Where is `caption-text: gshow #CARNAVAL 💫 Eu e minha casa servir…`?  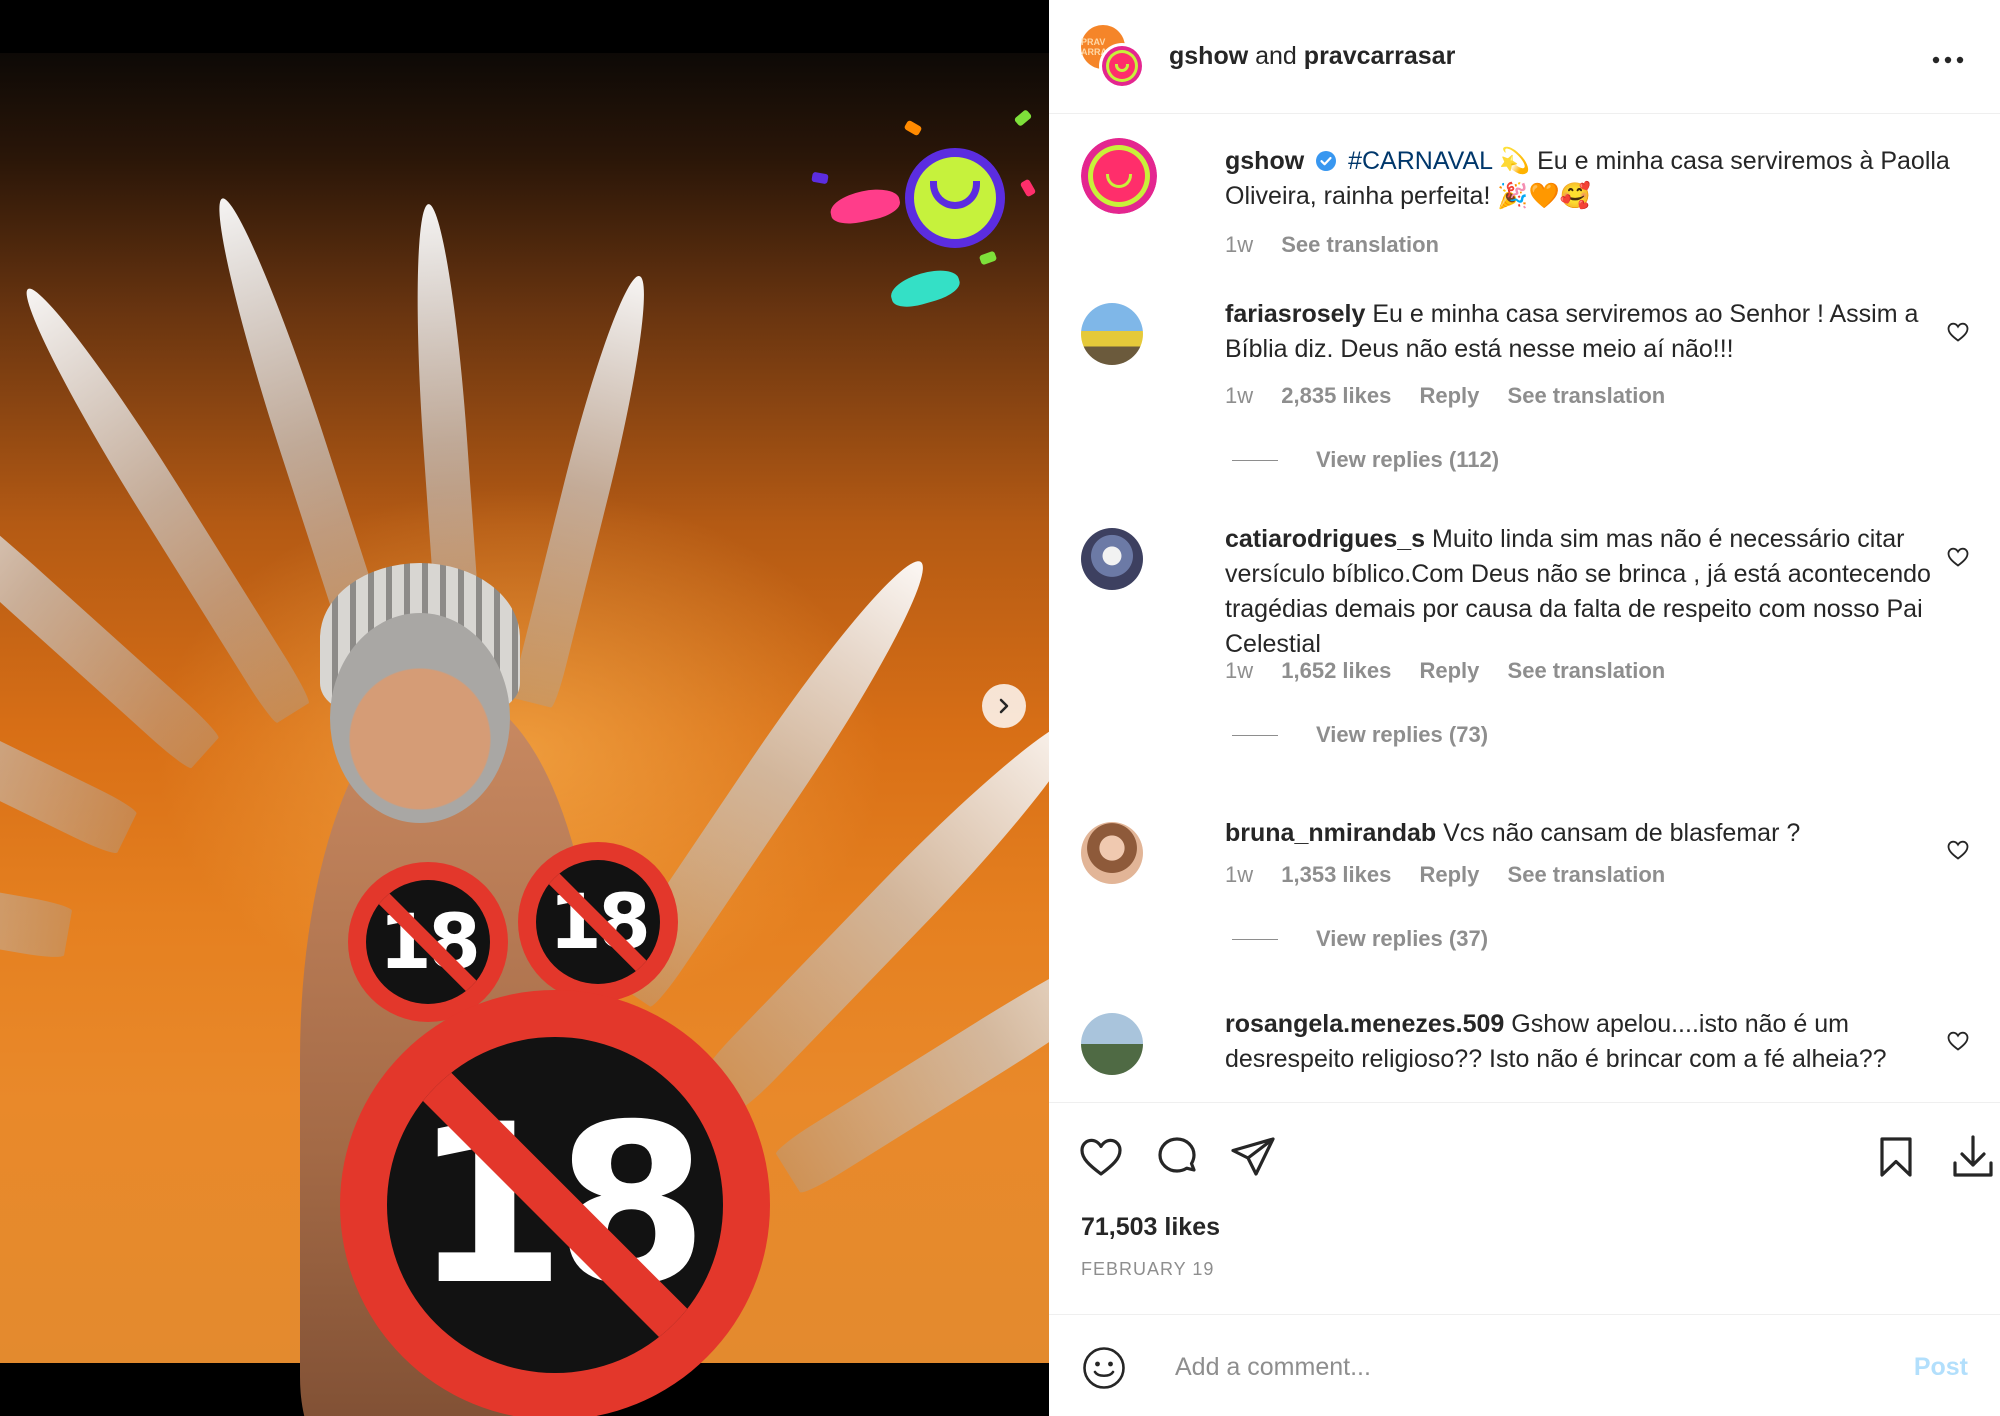
caption-text: gshow #CARNAVAL 💫 Eu e minha casa servir… is located at coordinates (1595, 179).